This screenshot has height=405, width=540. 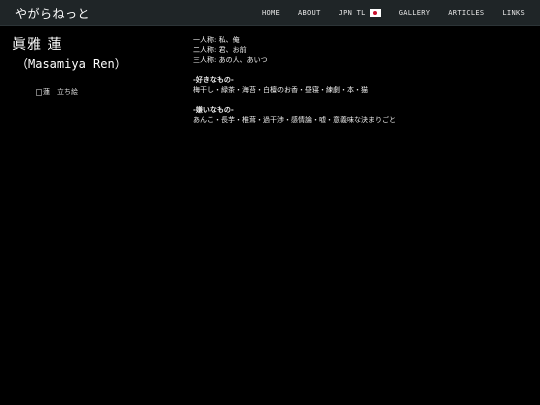 What do you see at coordinates (375, 12) in the screenshot?
I see `japan-flag-icon` at bounding box center [375, 12].